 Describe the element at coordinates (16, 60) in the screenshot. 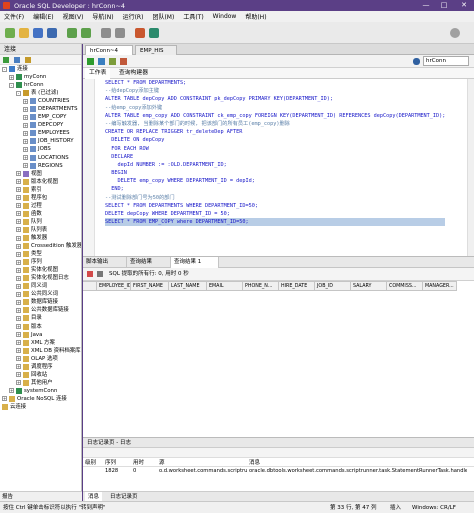

I see `refresh-icon` at that location.